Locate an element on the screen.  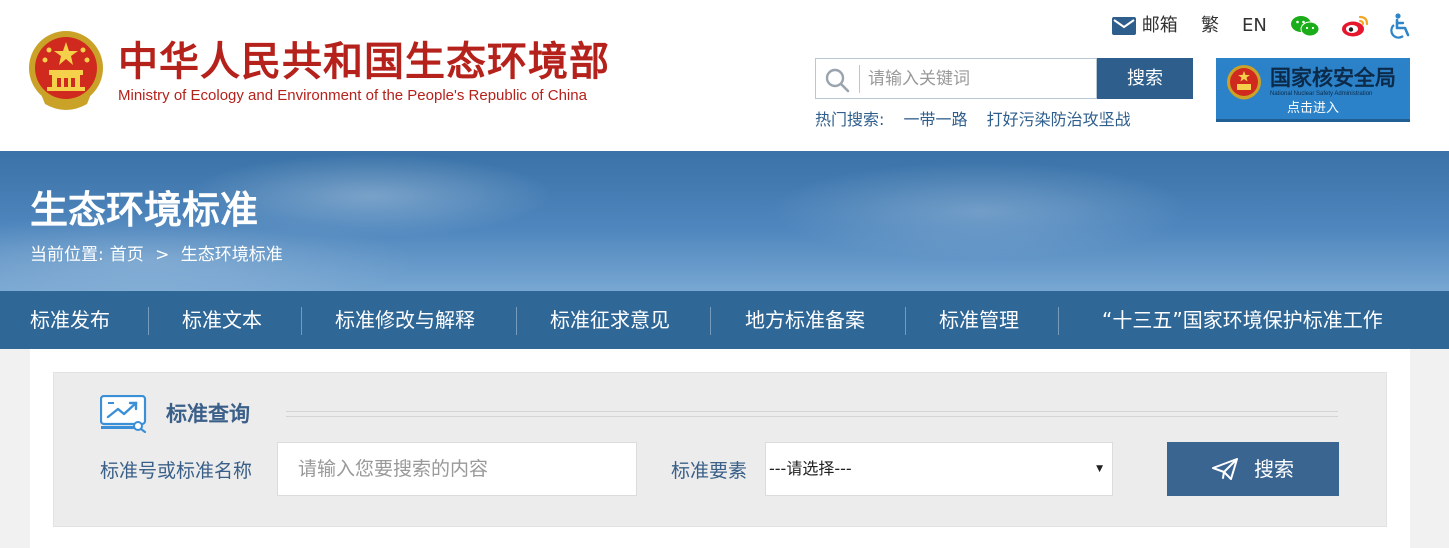
query-title-rule is located at coordinates (812, 414).